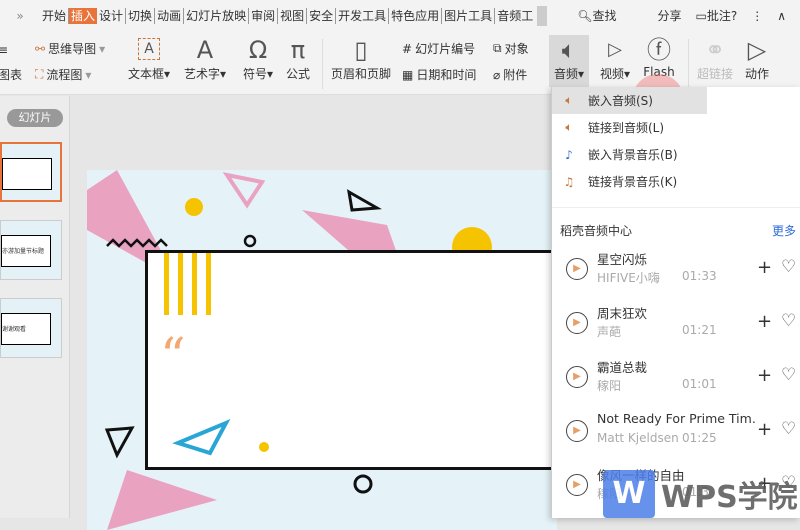 Image resolution: width=800 pixels, height=530 pixels. I want to click on datetime-button: ▦ 日期和时间, so click(439, 74).